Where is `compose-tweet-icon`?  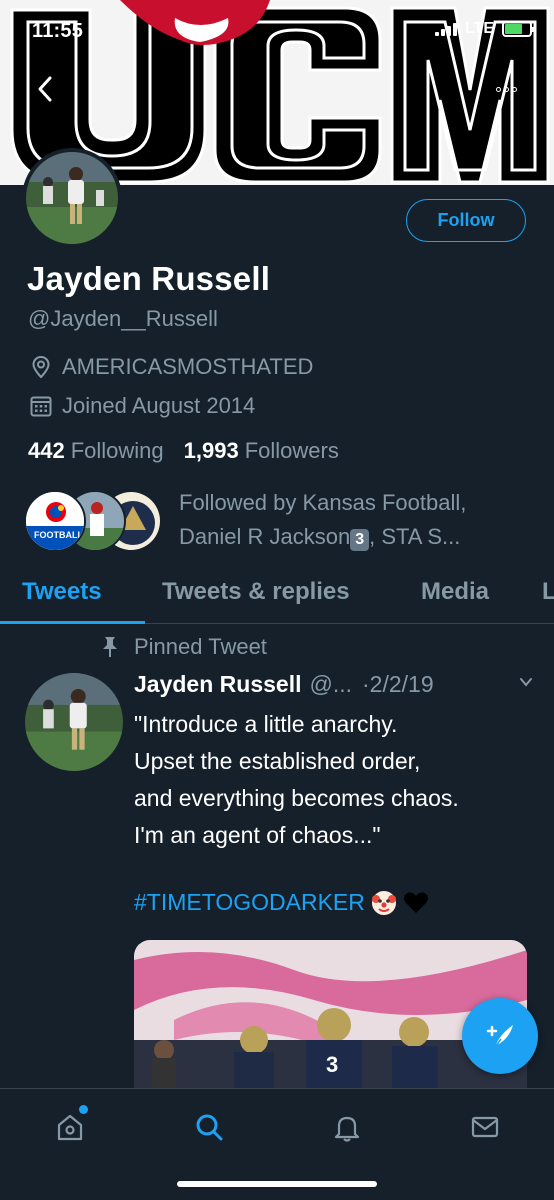
compose-tweet-icon is located at coordinates (499, 1036).